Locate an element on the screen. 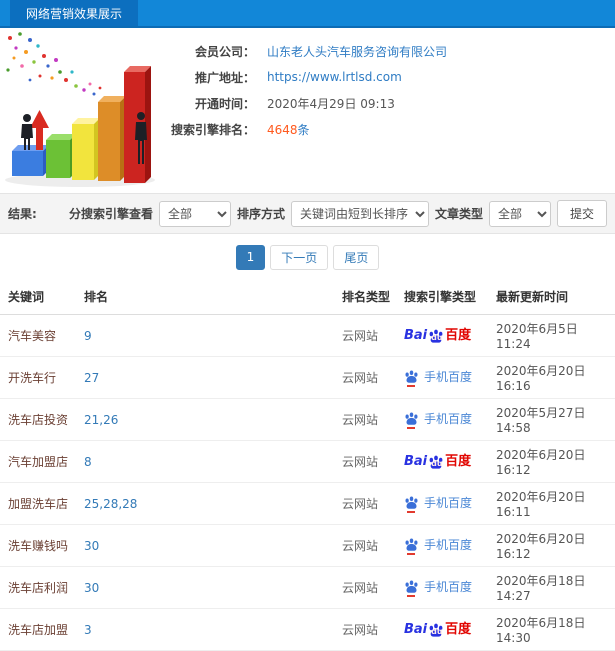 The height and width of the screenshot is (651, 615). rank-link: 9 is located at coordinates (88, 336).